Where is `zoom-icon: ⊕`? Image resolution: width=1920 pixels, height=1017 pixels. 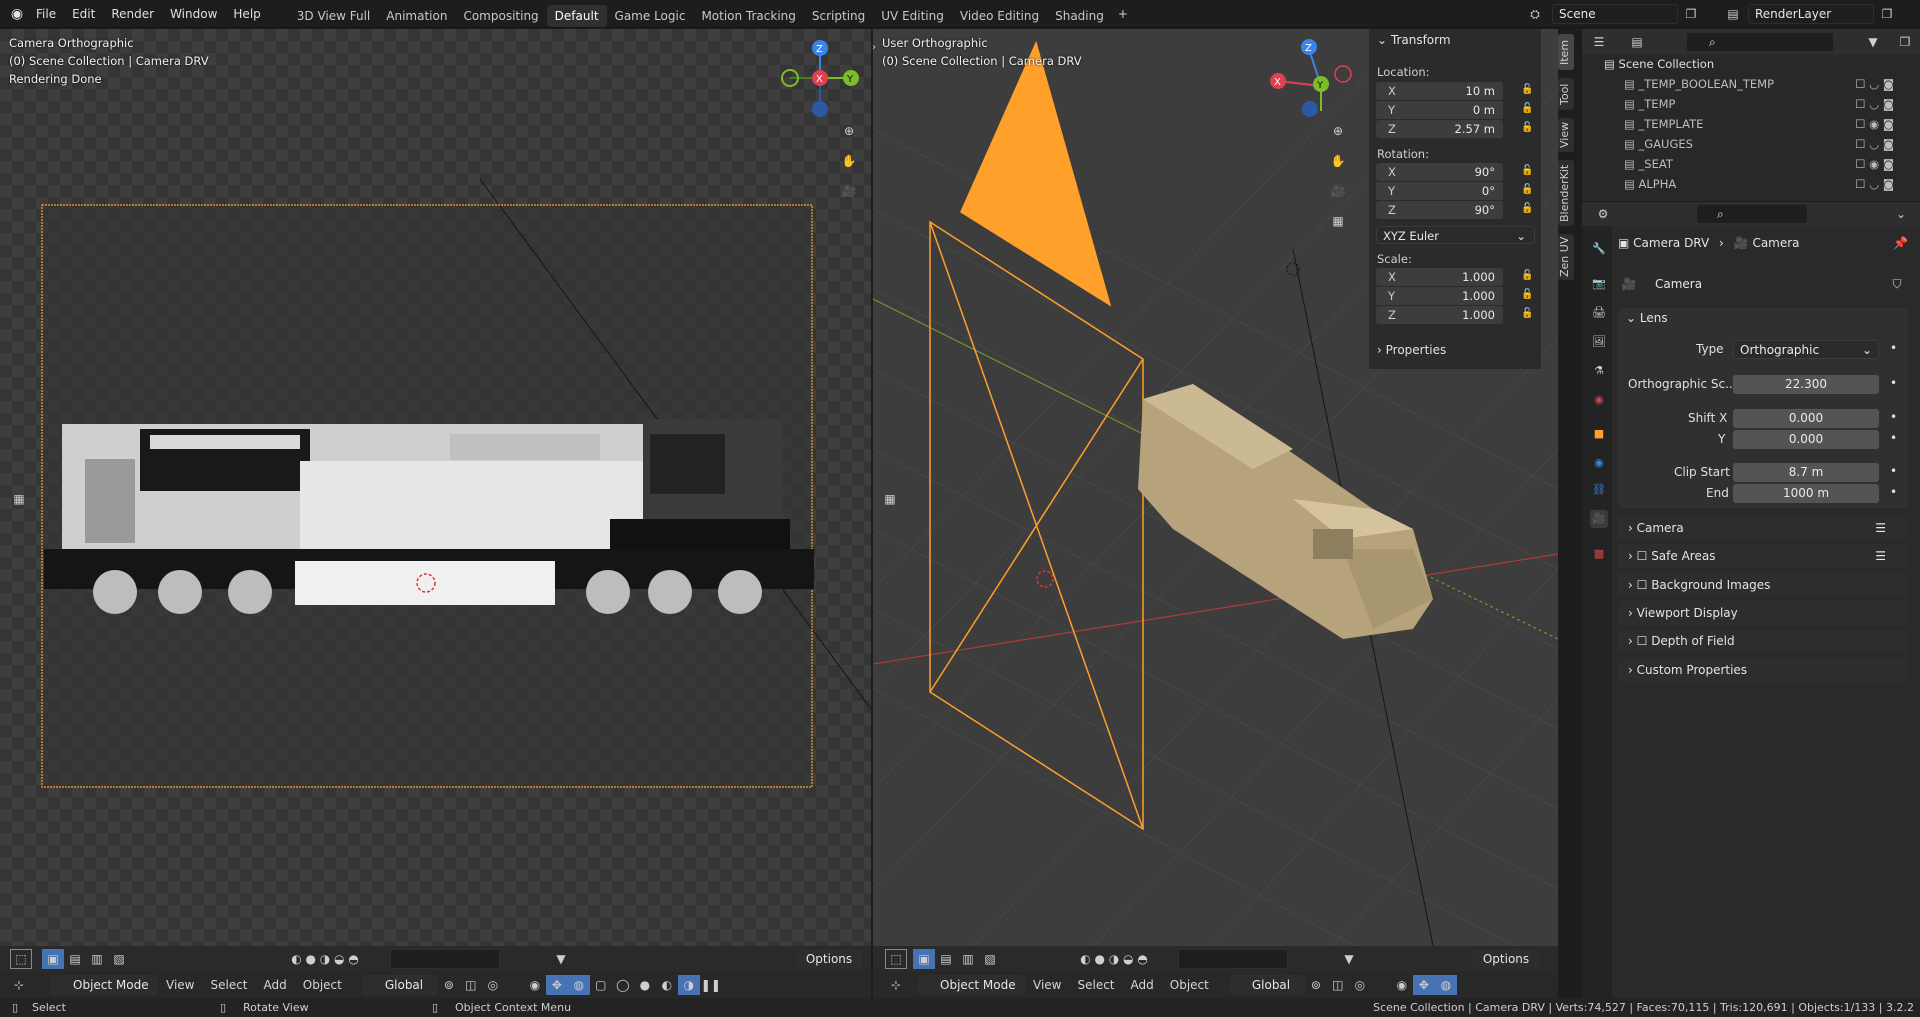
zoom-icon: ⊕ is located at coordinates (1338, 131).